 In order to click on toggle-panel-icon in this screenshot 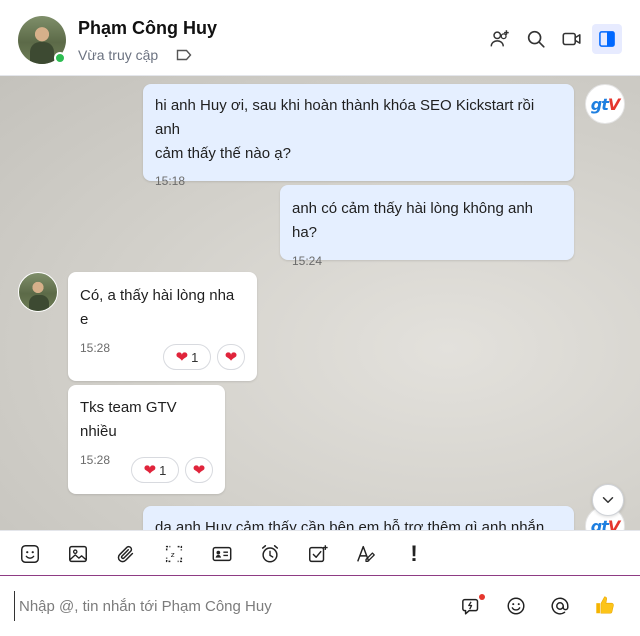, I will do `click(607, 39)`.